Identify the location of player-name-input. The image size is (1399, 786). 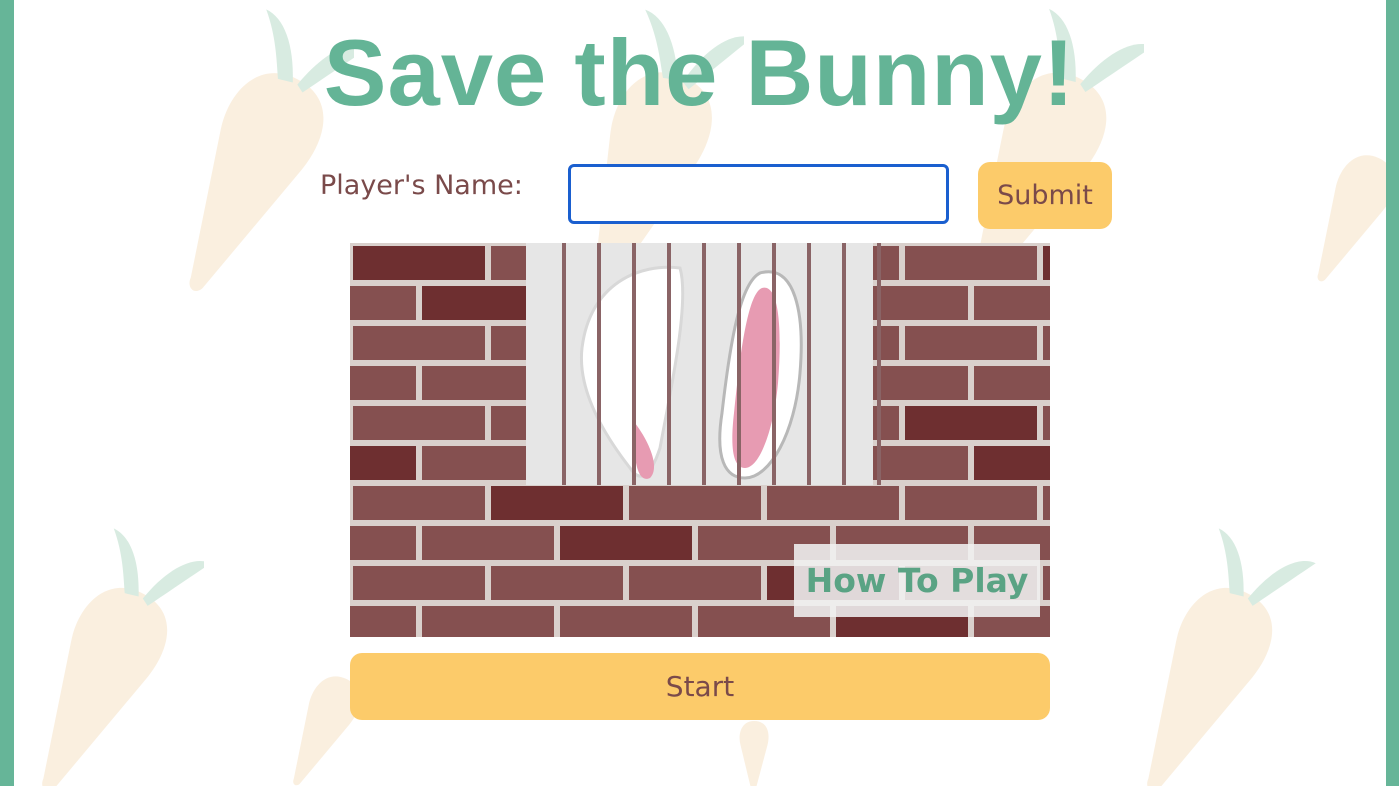
(758, 194).